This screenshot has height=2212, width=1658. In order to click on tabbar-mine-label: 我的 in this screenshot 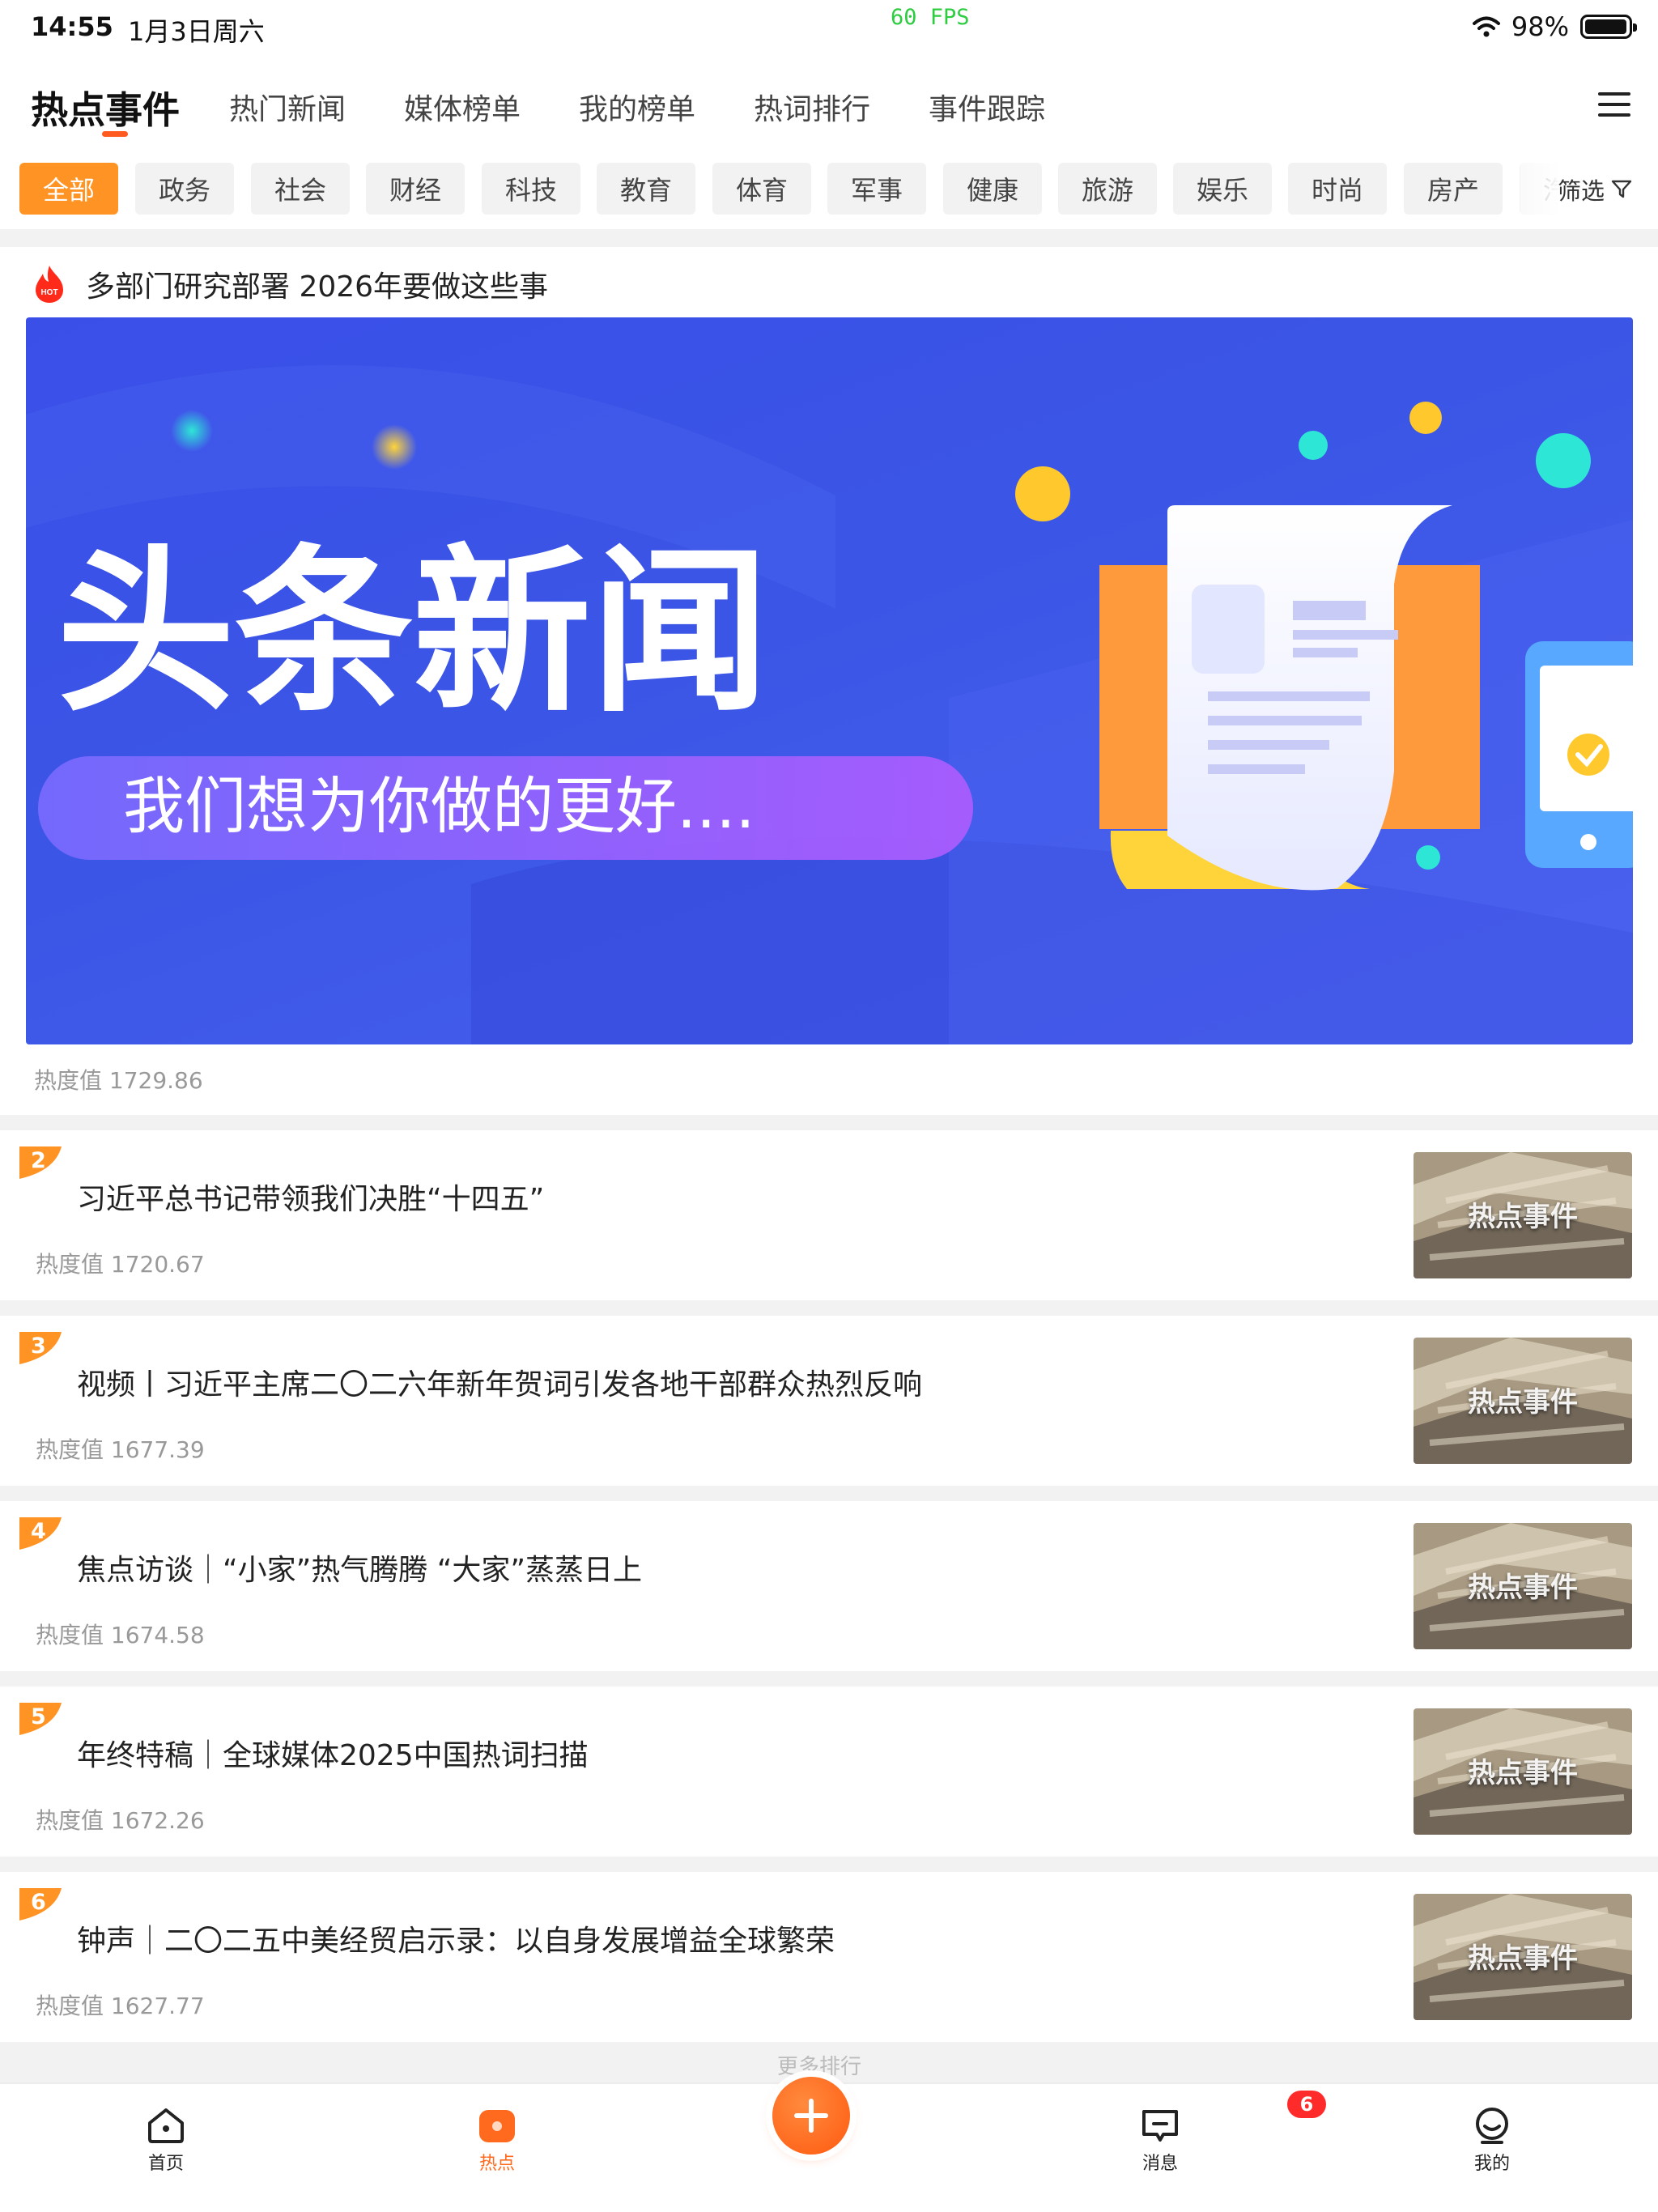, I will do `click(1491, 2164)`.